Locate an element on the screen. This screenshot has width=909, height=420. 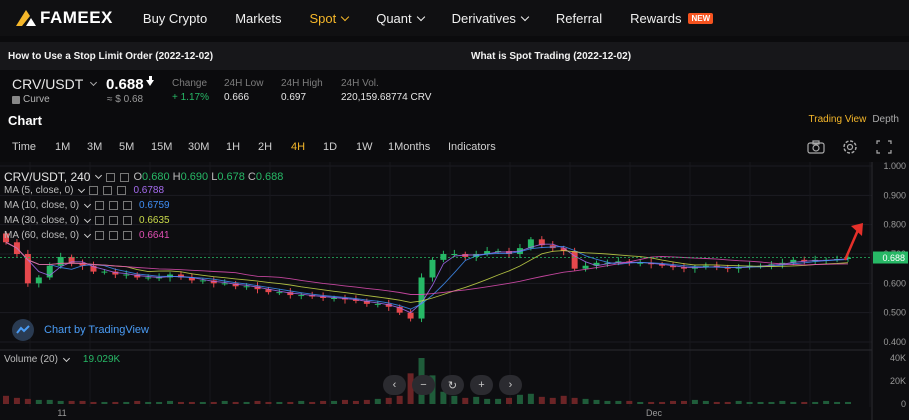
nav-item-label: Markets is located at coordinates (258, 18).